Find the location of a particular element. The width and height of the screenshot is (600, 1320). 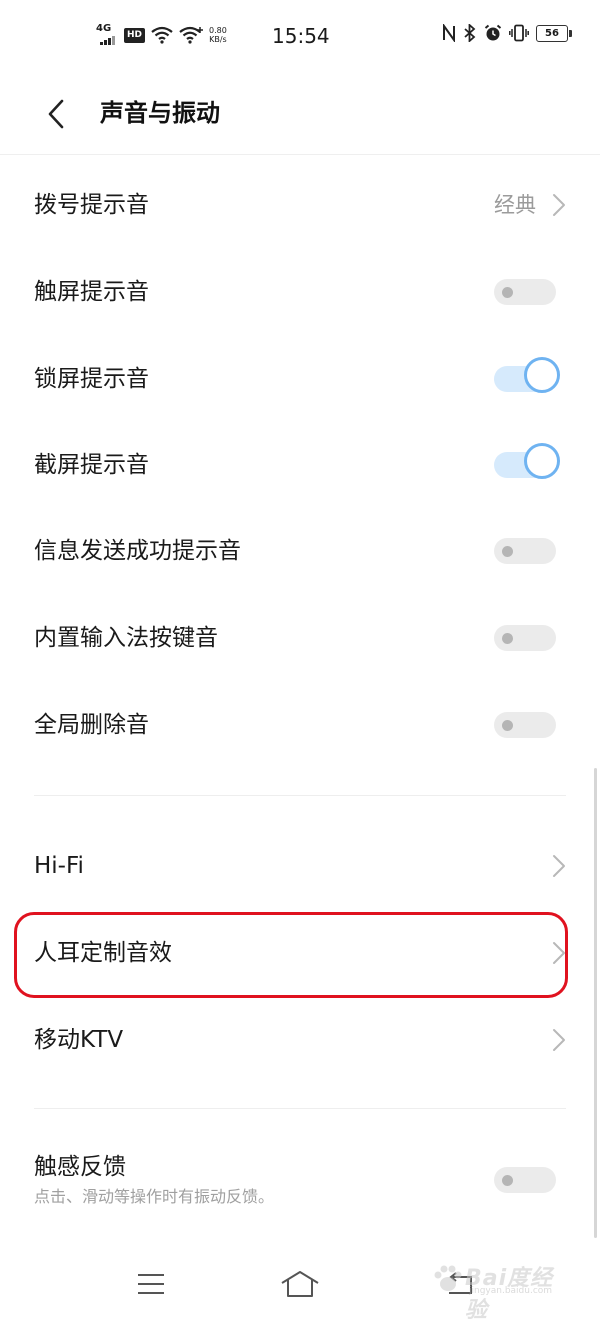

screenshot-tone-row: 截屏提示音 is located at coordinates (300, 465).